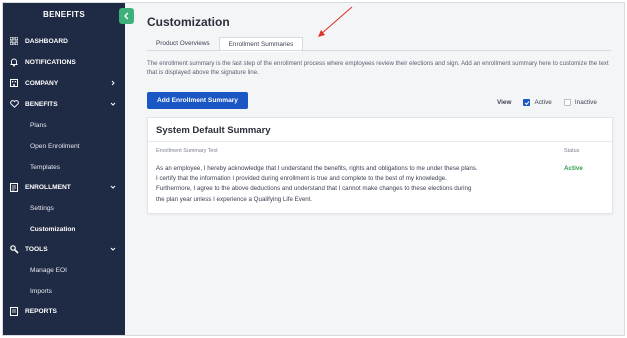 The image size is (627, 338). Describe the element at coordinates (64, 104) in the screenshot. I see `sidebar-item-benefits: BENEFITS` at that location.